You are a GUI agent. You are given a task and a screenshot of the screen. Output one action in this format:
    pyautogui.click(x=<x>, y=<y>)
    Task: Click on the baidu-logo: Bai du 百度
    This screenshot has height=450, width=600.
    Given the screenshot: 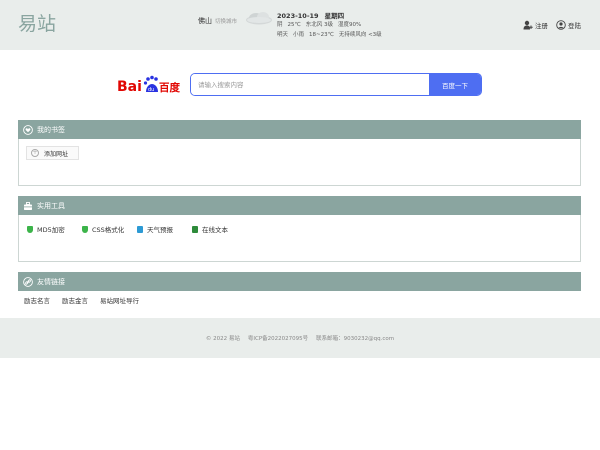 What is the action you would take?
    pyautogui.click(x=149, y=84)
    